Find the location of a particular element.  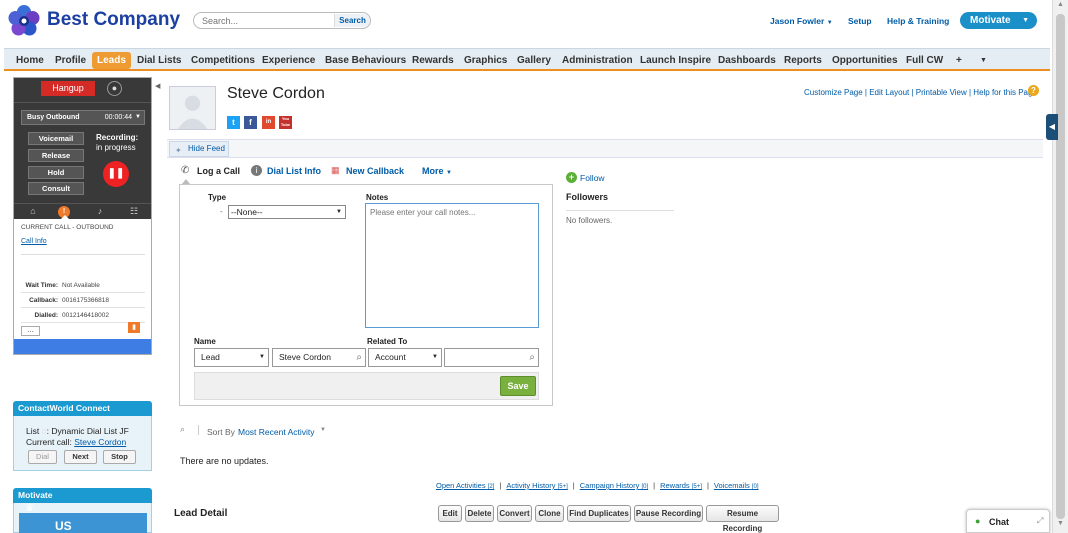

microphone-icon: ● is located at coordinates (114, 88).